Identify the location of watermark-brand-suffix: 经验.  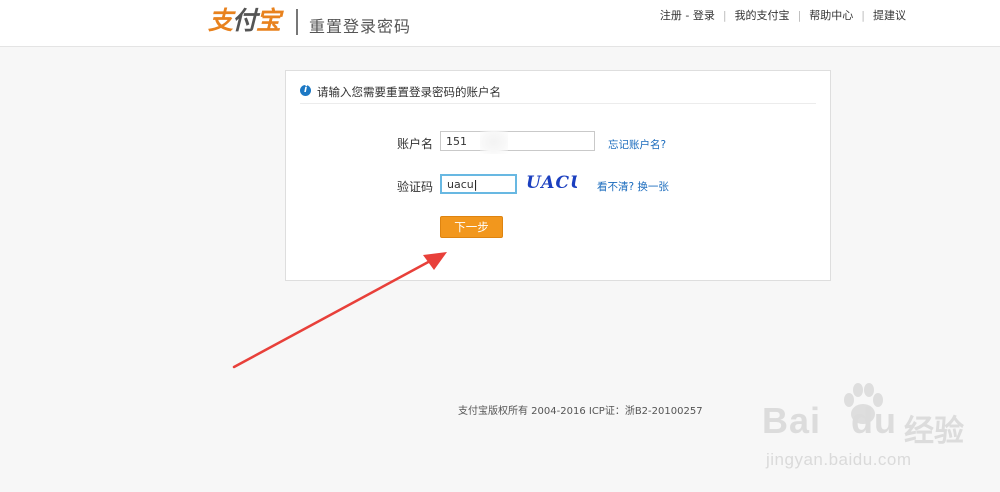
(934, 431).